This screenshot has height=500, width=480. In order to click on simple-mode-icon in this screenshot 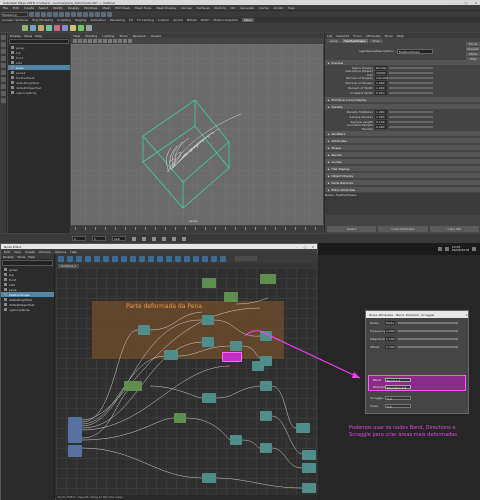, I will do `click(133, 258)`.